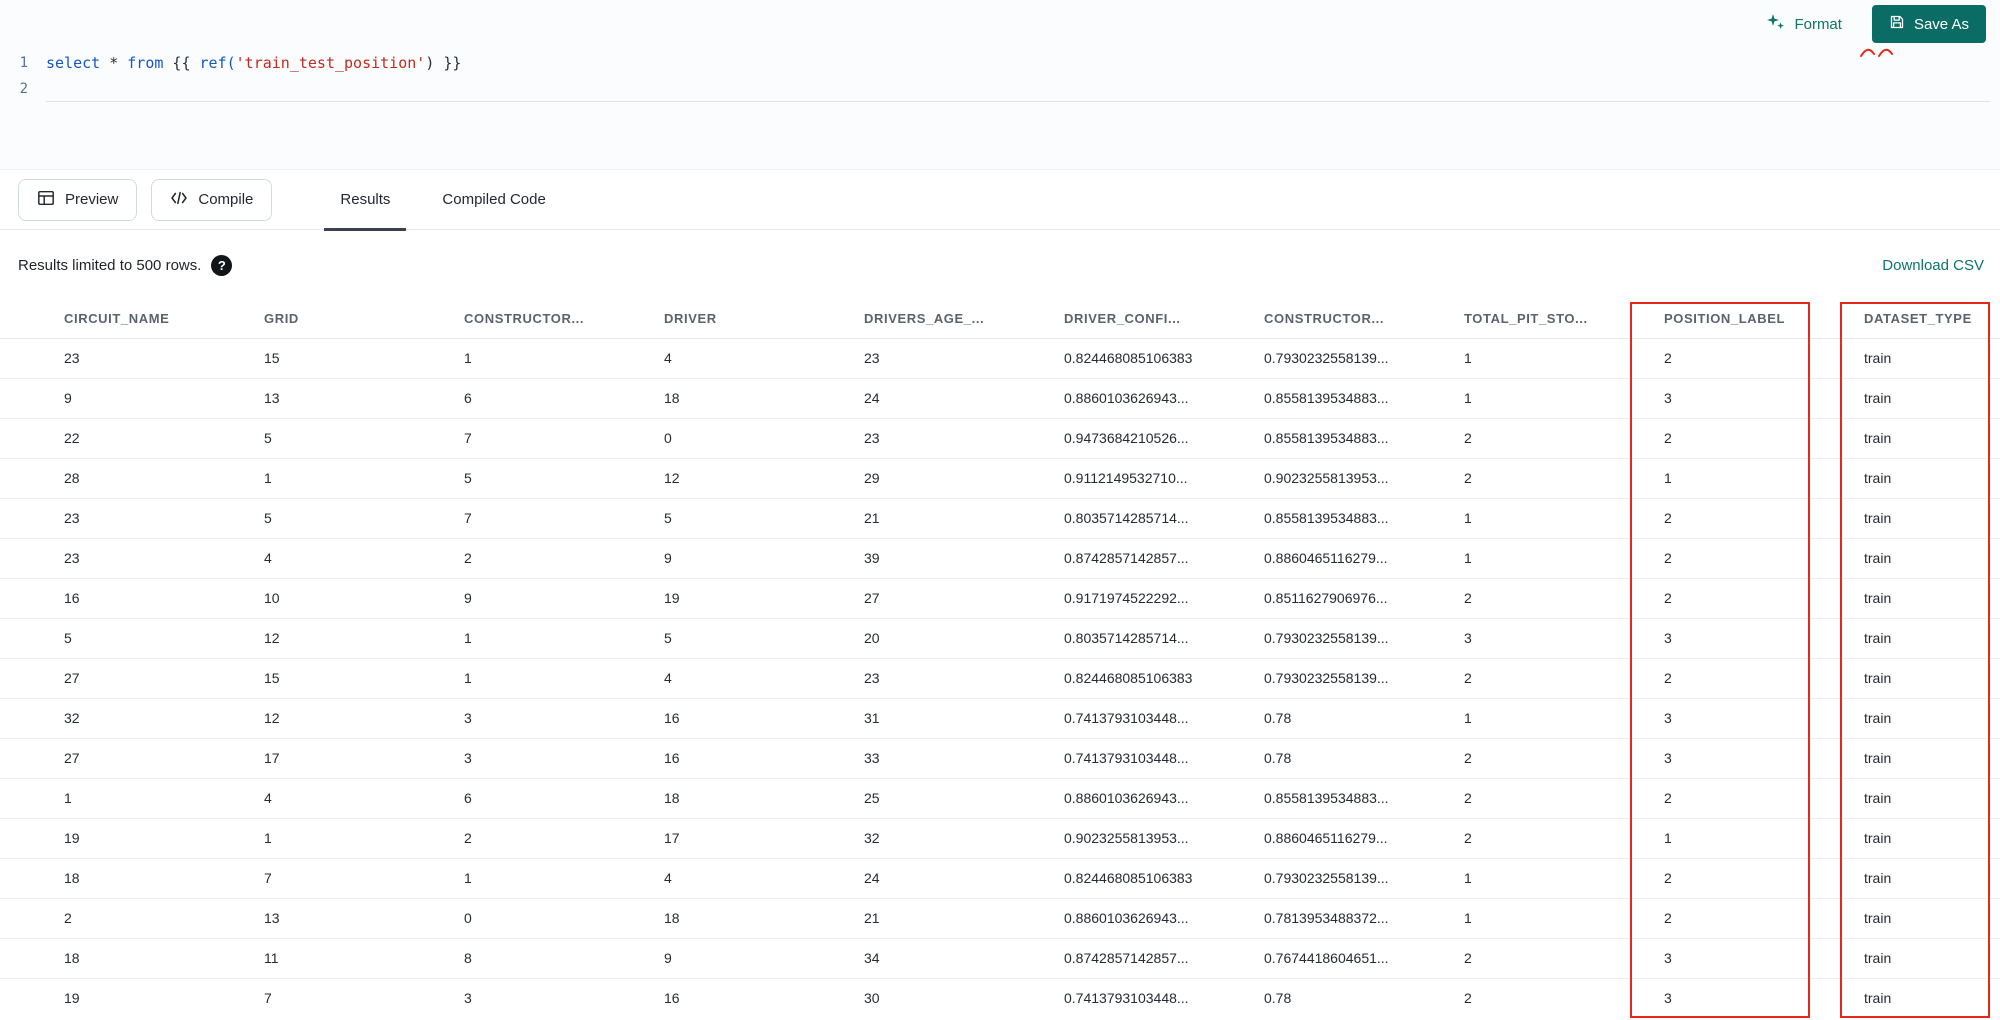 Image resolution: width=2000 pixels, height=1020 pixels. What do you see at coordinates (1933, 265) in the screenshot?
I see `download-csv-link: Download CSV` at bounding box center [1933, 265].